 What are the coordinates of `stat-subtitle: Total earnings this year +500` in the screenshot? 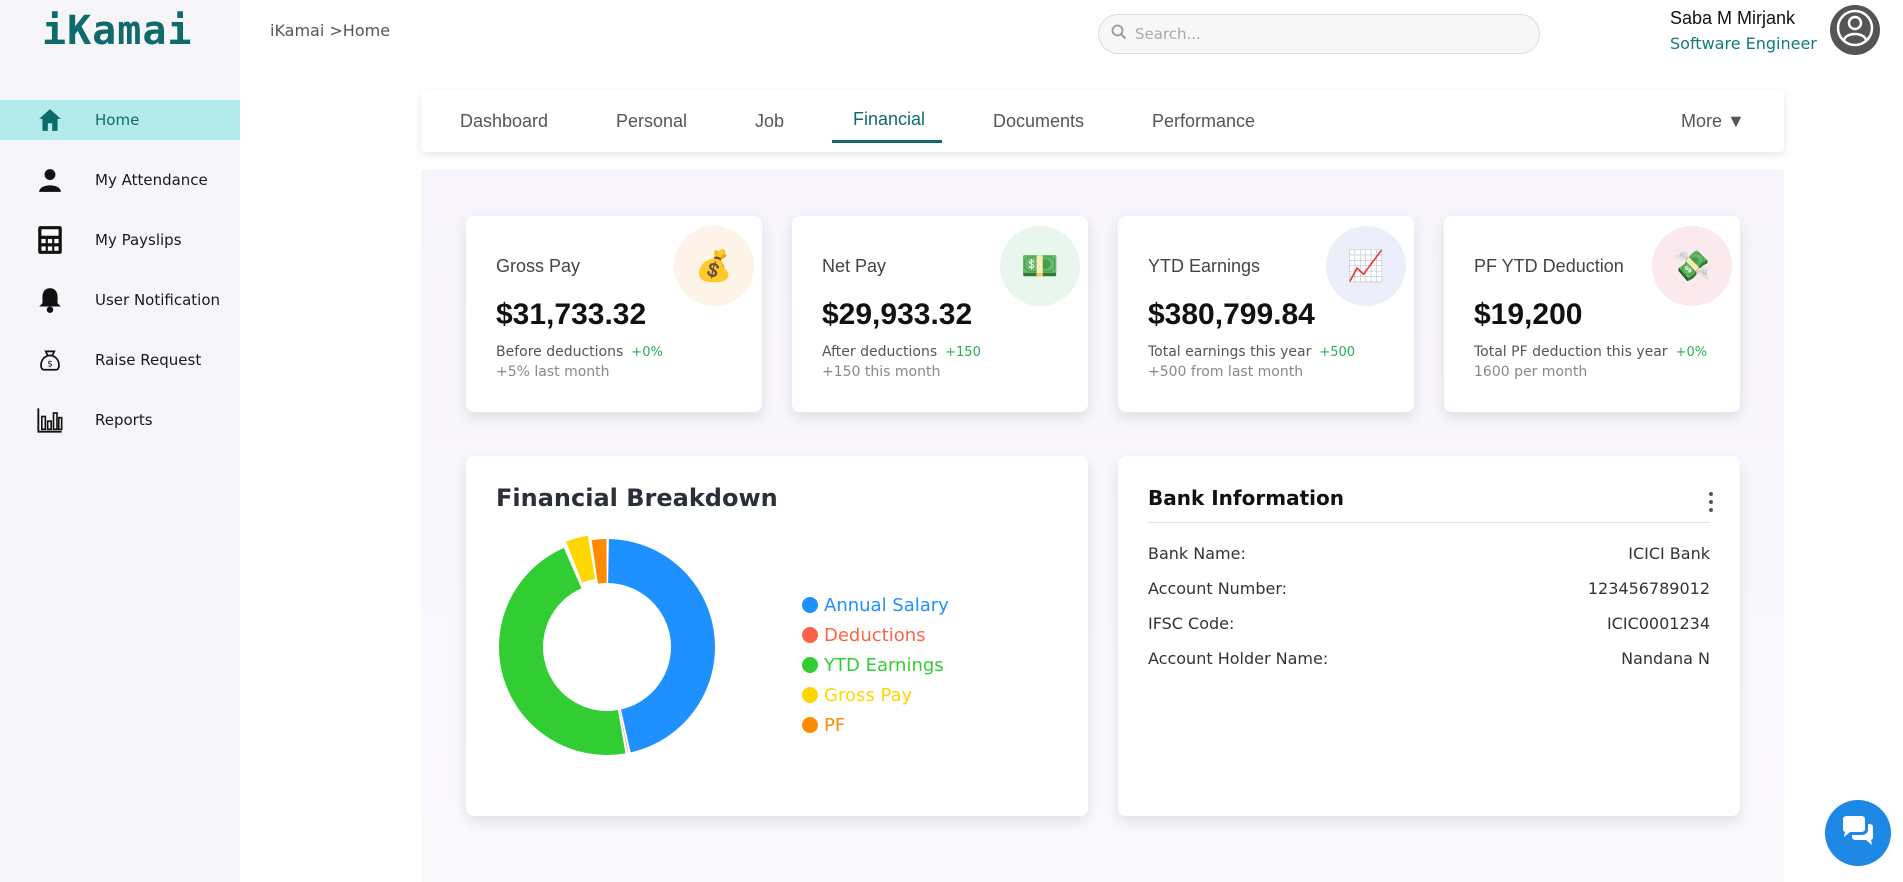 It's located at (1251, 352).